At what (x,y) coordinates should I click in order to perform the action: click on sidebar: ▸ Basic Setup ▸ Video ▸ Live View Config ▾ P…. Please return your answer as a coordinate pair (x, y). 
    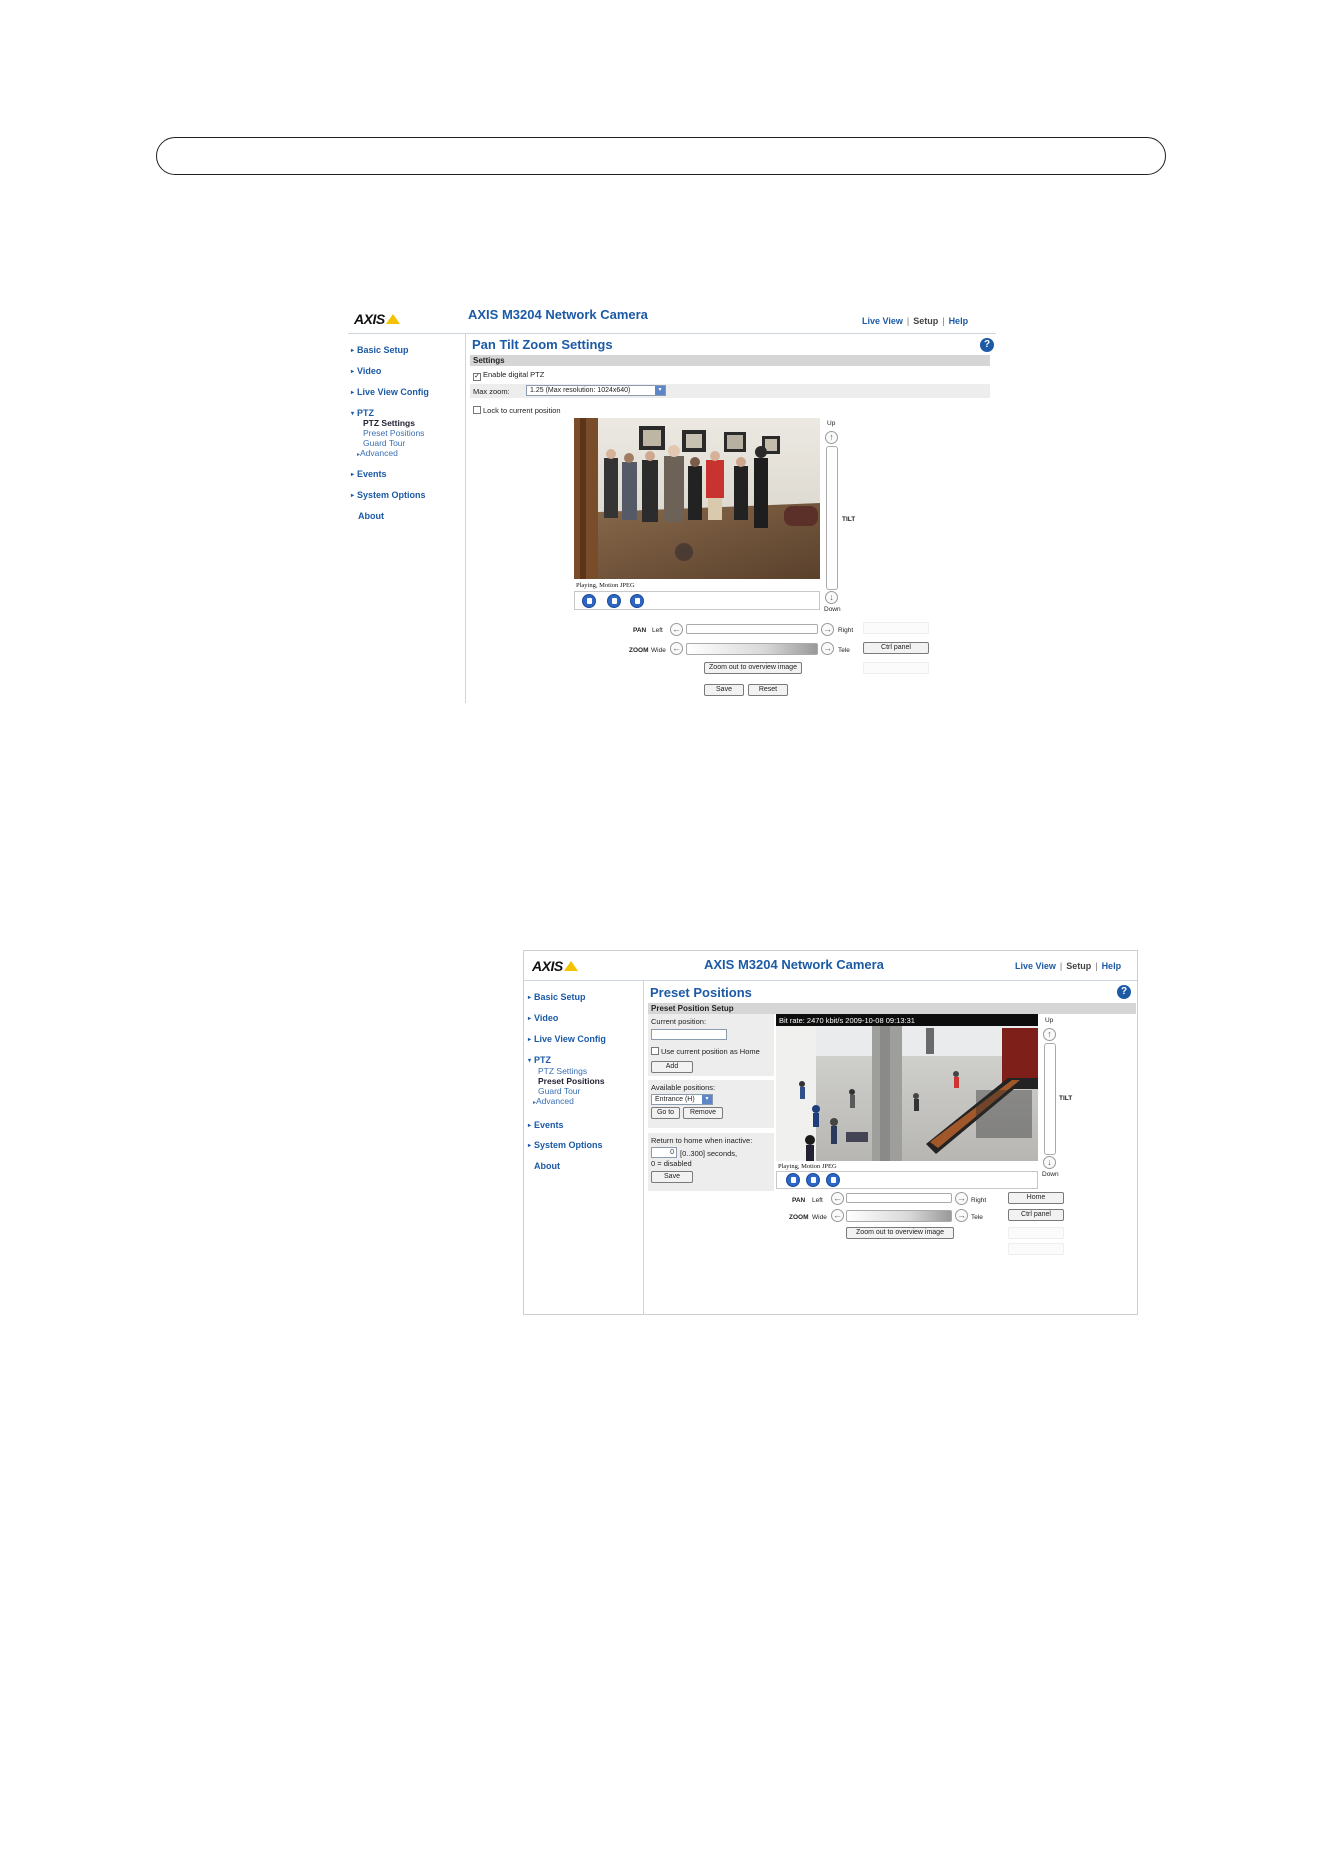
    Looking at the image, I should click on (584, 1147).